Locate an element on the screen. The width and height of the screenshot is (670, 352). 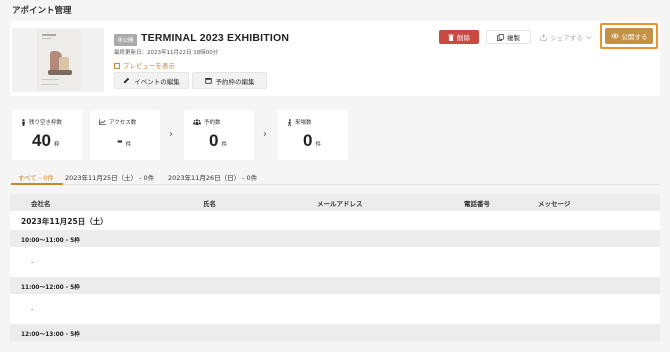
edit-slots-button: 予約枠の編集 is located at coordinates (229, 80).